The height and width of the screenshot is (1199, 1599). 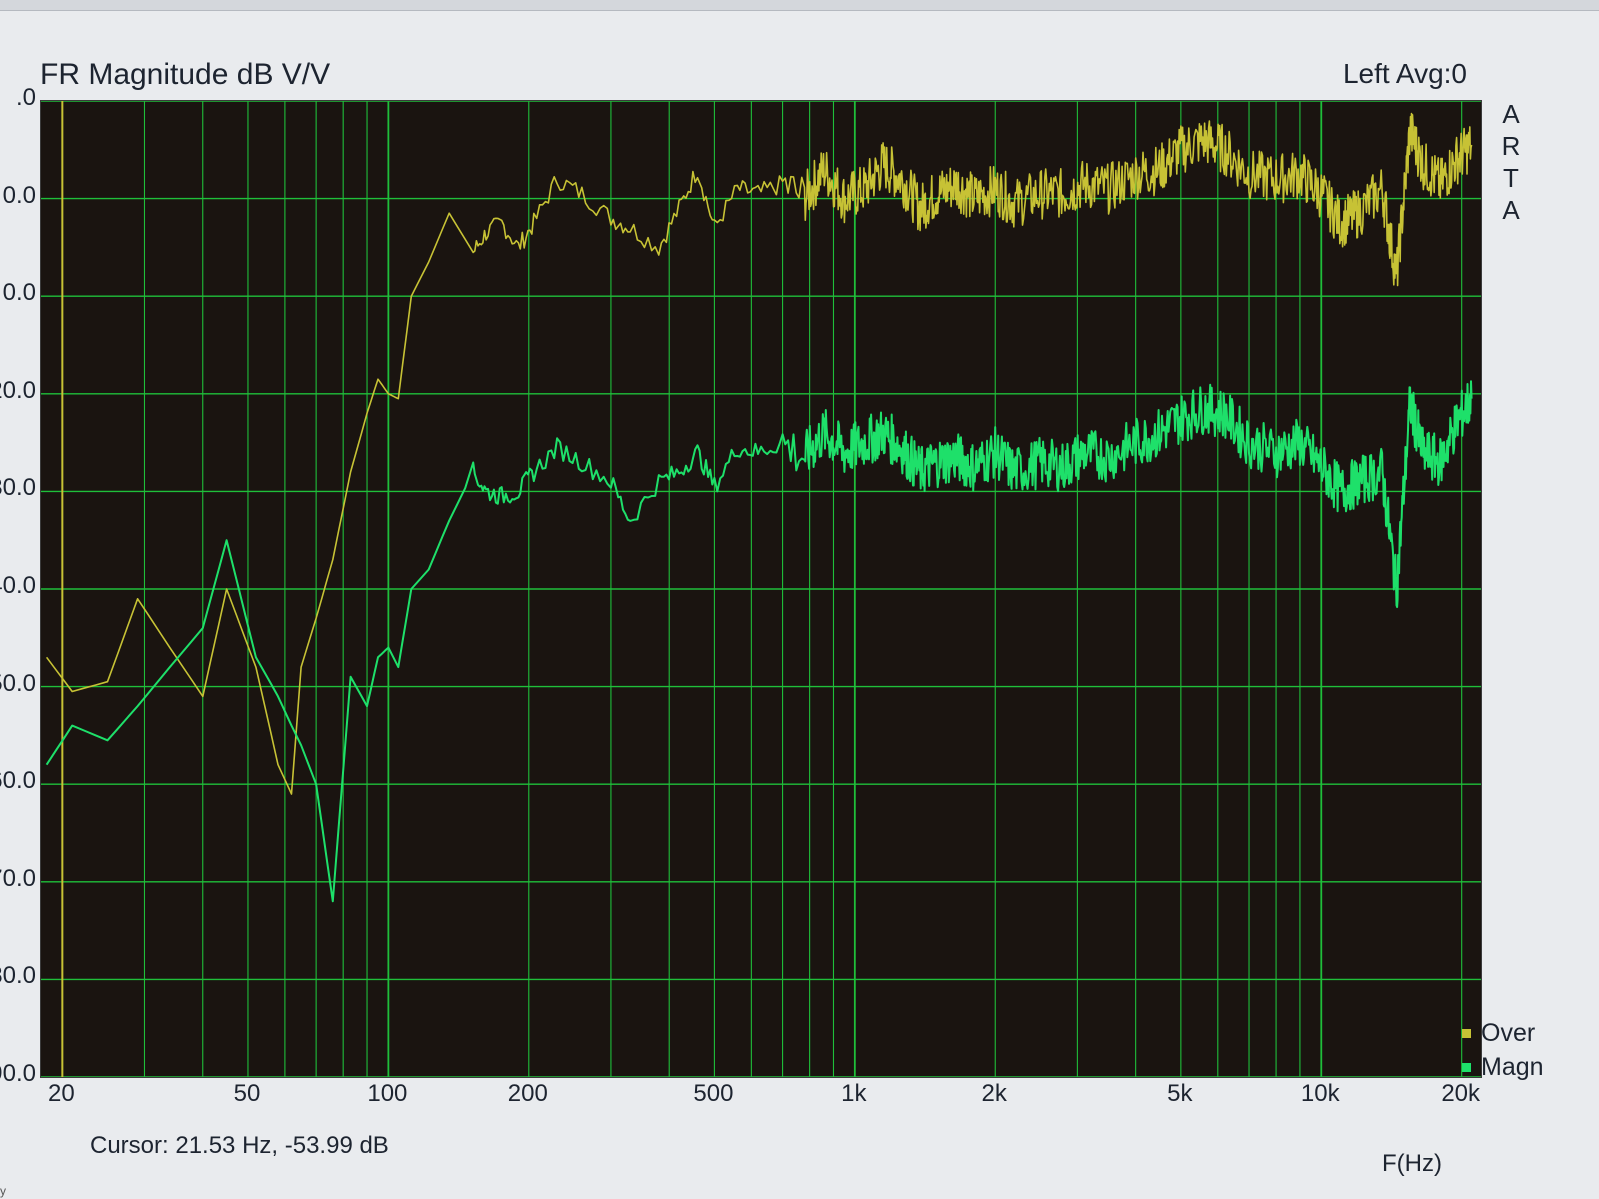 I want to click on legend: Over Magn, so click(x=1503, y=1050).